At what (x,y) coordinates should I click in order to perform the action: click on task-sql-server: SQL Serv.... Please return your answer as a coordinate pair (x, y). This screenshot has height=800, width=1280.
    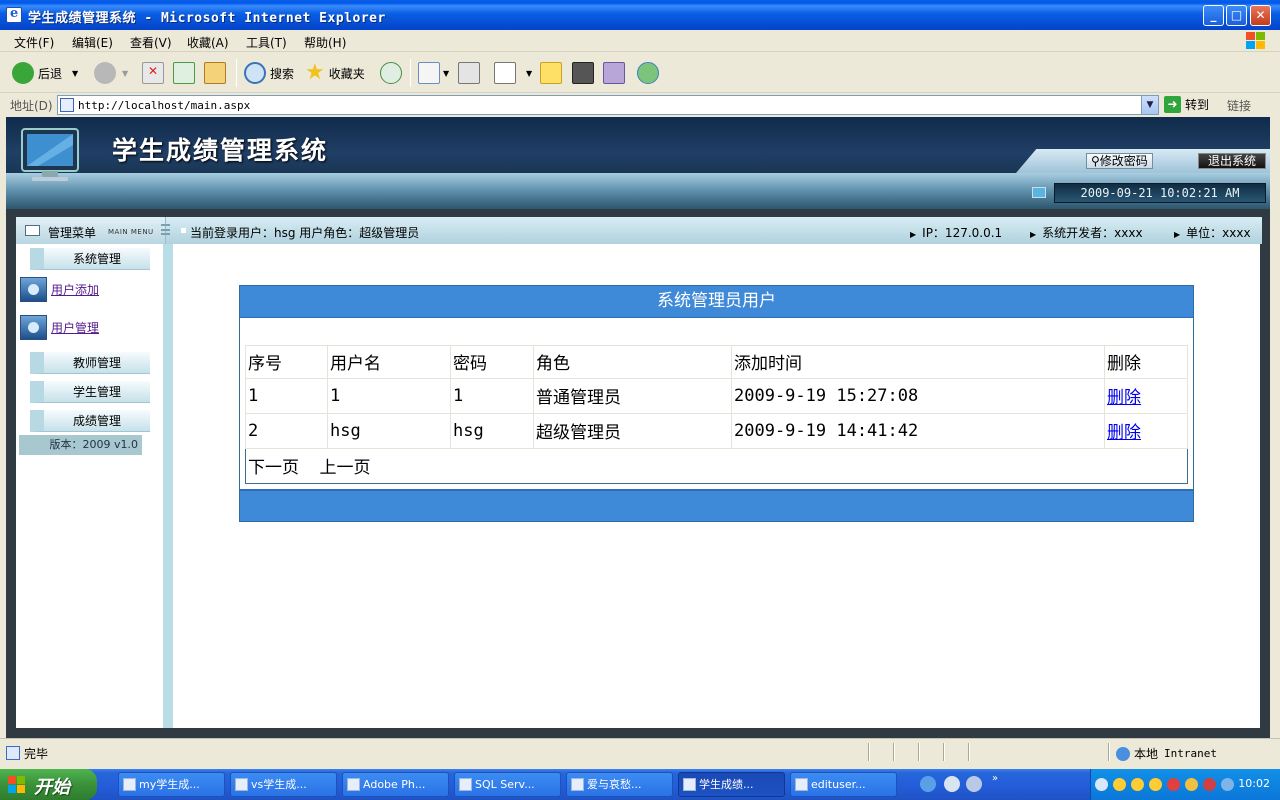
    Looking at the image, I should click on (507, 784).